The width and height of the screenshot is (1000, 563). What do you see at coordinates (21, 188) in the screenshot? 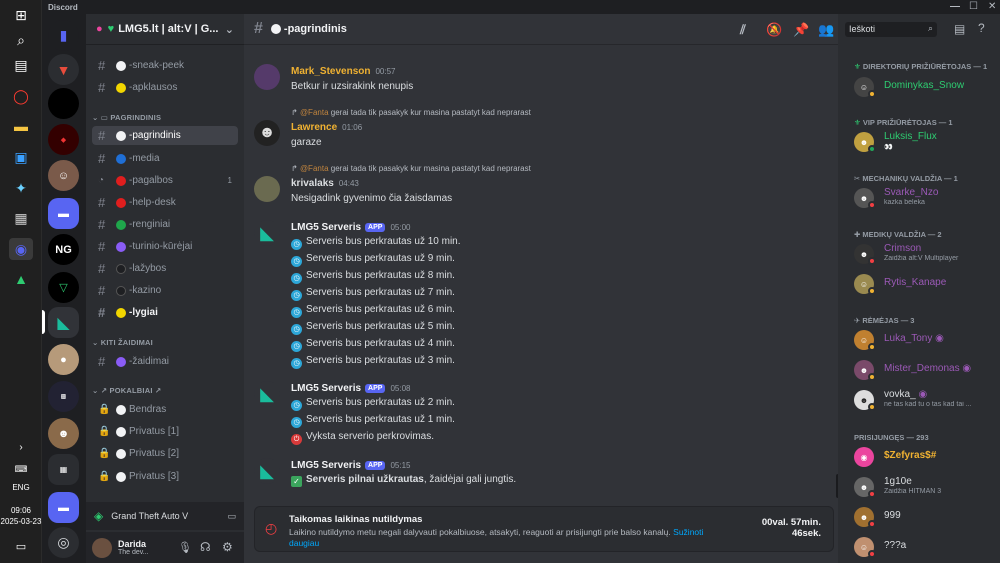
I see `copilot-icon: ✦` at bounding box center [21, 188].